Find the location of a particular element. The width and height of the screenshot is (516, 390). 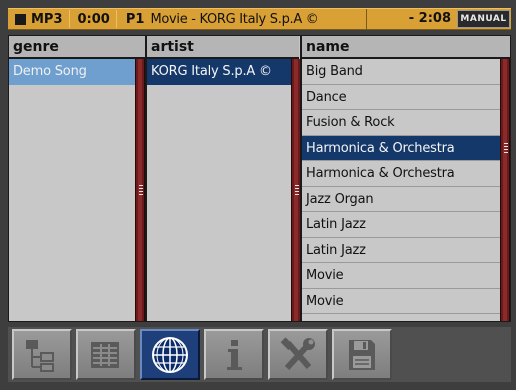

tools-button is located at coordinates (298, 354).